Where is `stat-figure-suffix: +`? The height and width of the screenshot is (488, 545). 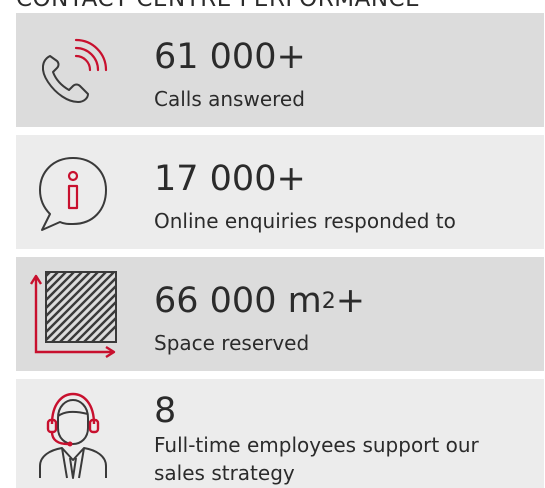 stat-figure-suffix: + is located at coordinates (350, 301).